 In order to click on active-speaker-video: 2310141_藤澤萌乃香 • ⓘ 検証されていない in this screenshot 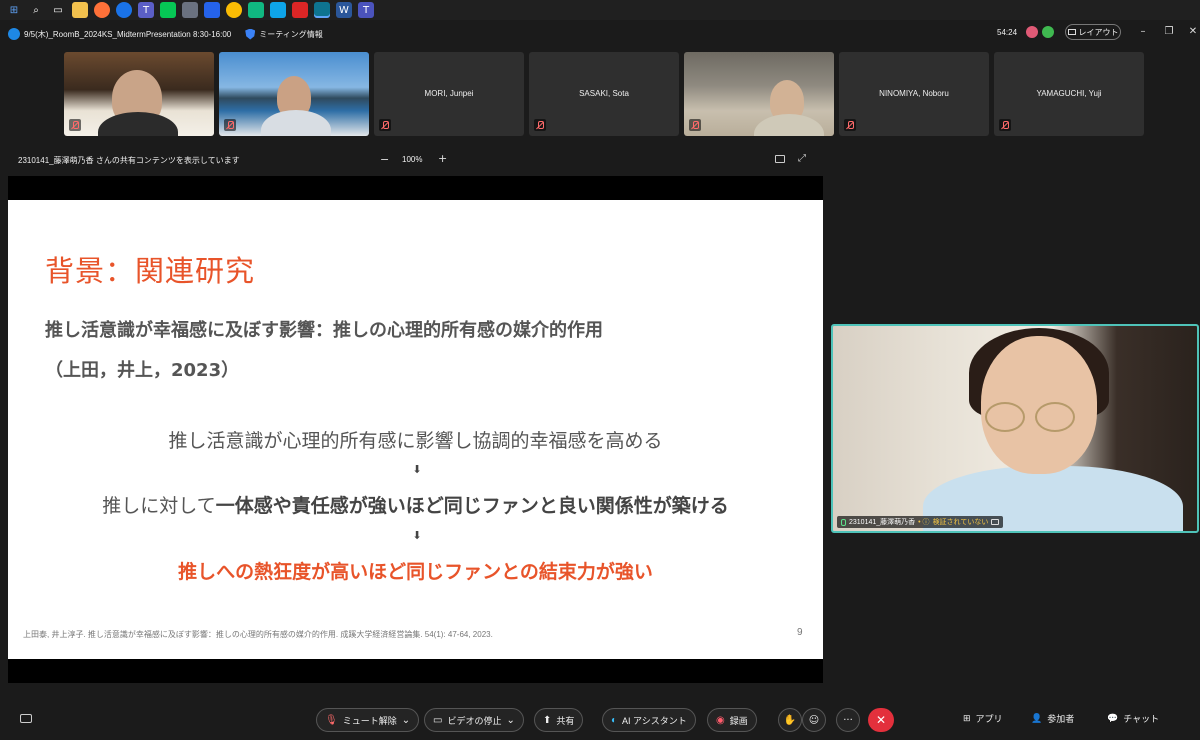, I will do `click(1015, 428)`.